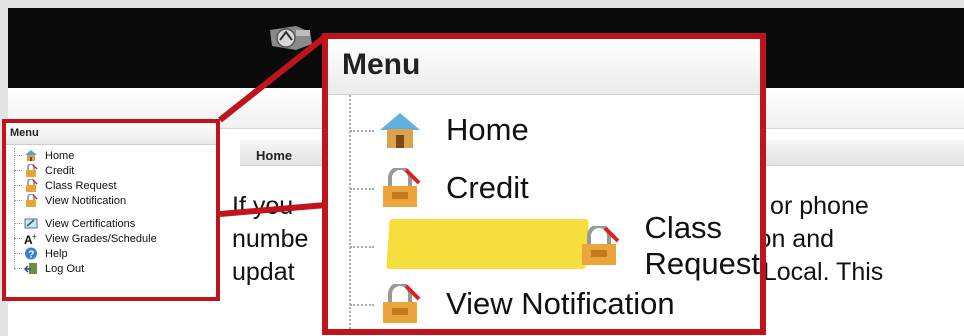 The height and width of the screenshot is (336, 964). I want to click on zoomed-item-class-request: Class Request, so click(544, 245).